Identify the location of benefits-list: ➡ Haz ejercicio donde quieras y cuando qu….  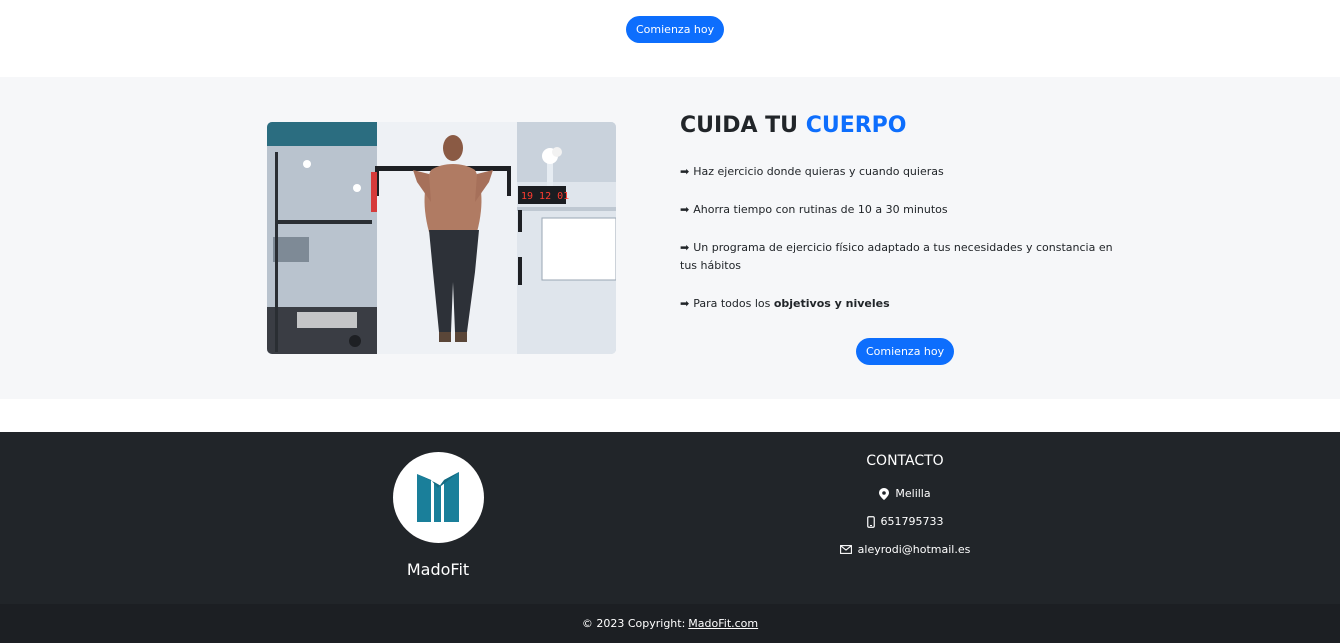
(900, 248).